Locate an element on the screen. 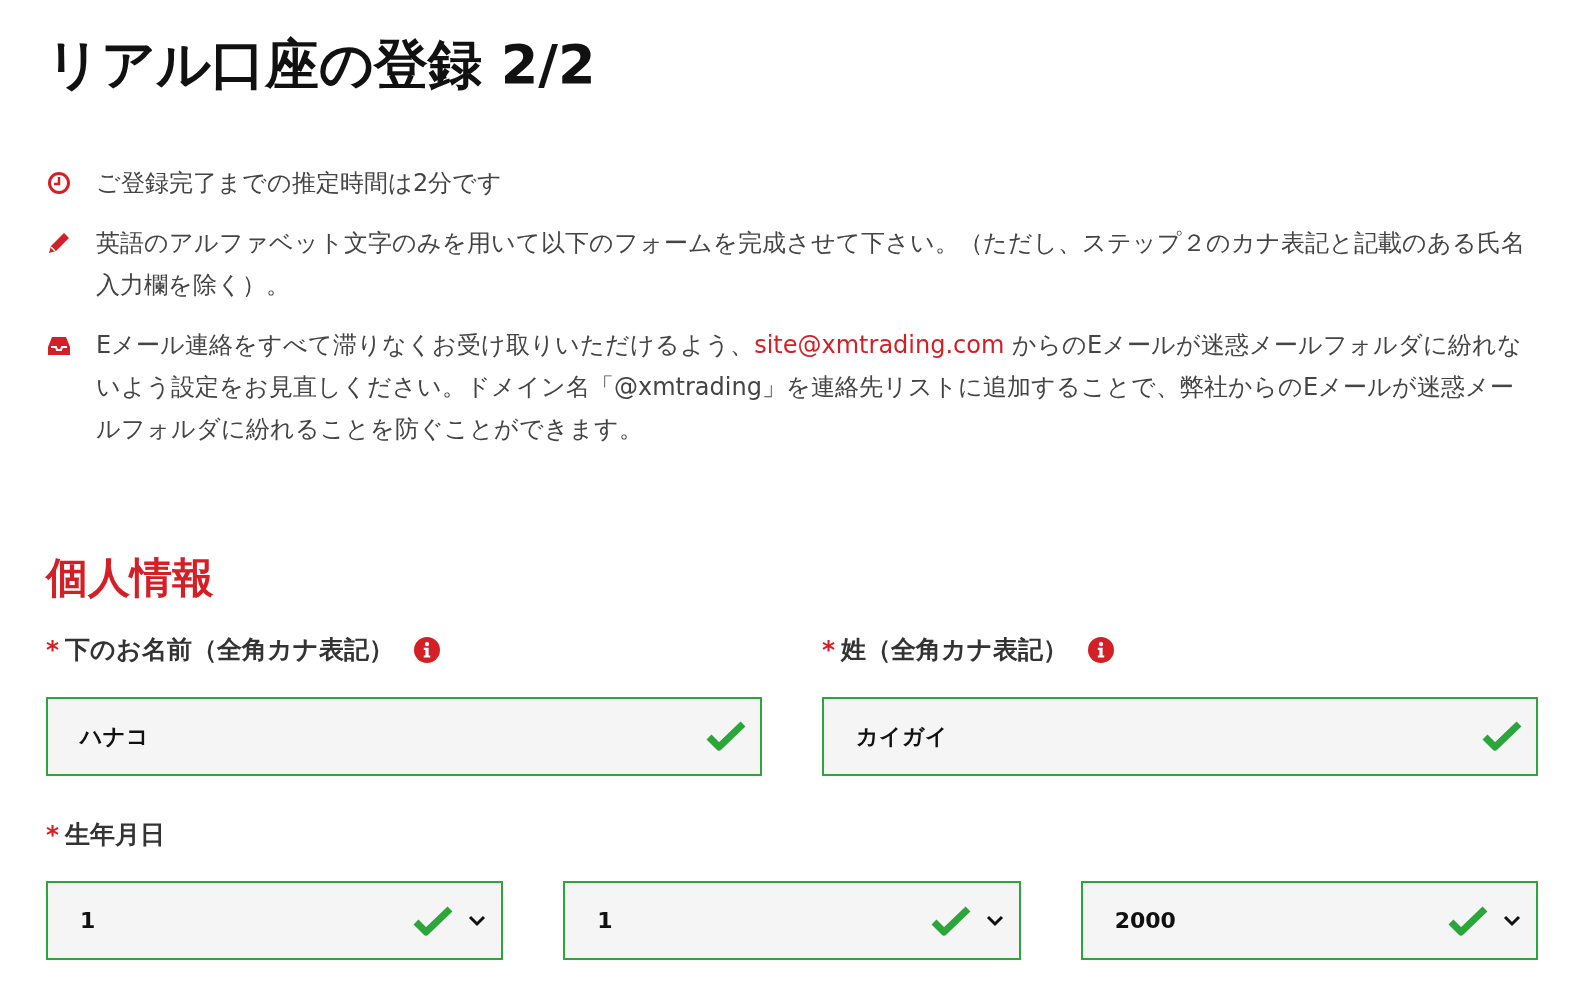 The image size is (1575, 1003). notice-text: 英語のアルファベット文字のみを用いて以下のフォームを完成させて下さい。（ただし、ステップ２のカナ表記と記載のある氏名入力欄を除く）。 is located at coordinates (811, 265).